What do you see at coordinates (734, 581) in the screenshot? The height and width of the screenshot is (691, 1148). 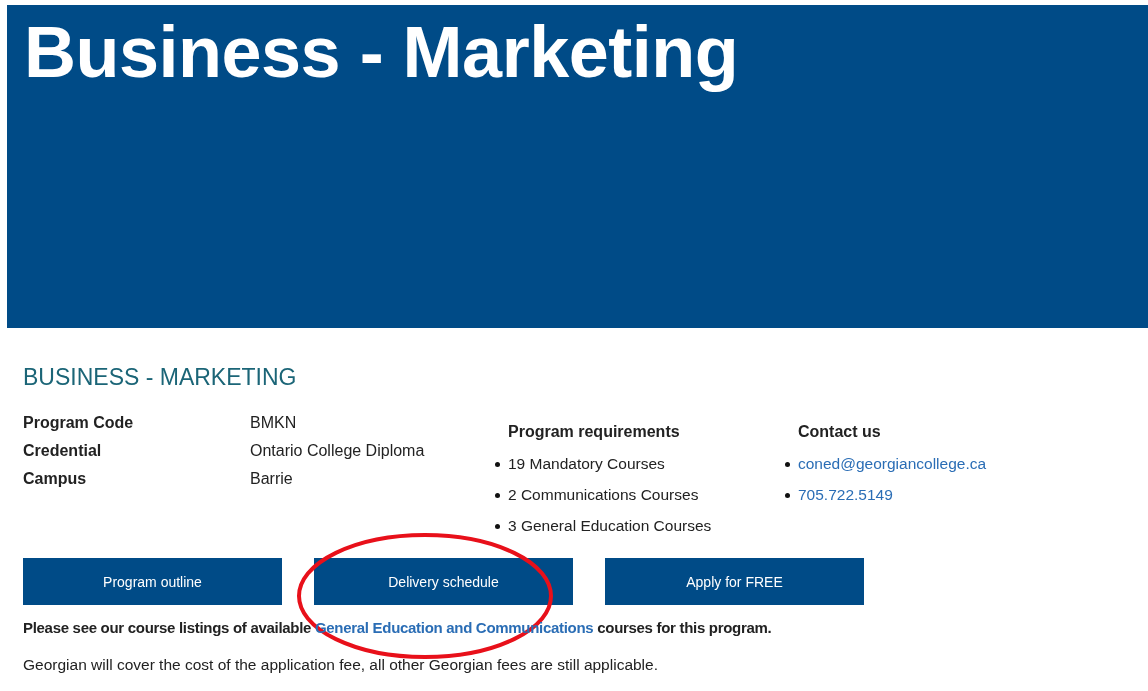 I see `action-button: Apply for FREE` at bounding box center [734, 581].